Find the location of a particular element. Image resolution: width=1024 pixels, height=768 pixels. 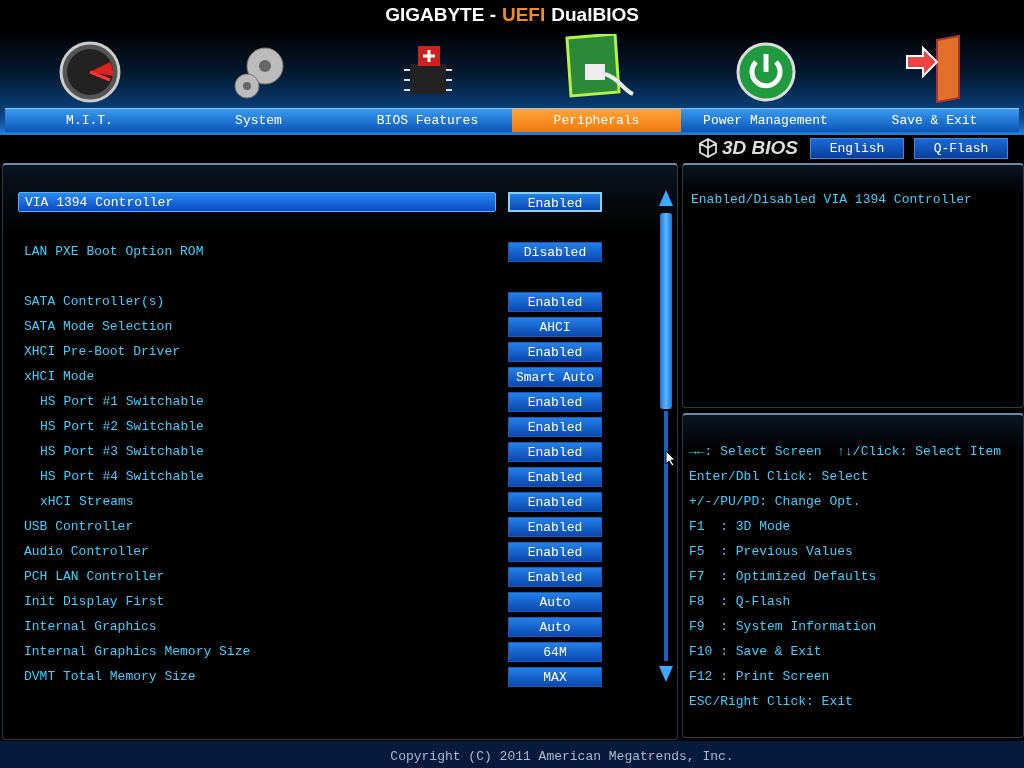

setting-value-button: Disabled is located at coordinates (555, 251).